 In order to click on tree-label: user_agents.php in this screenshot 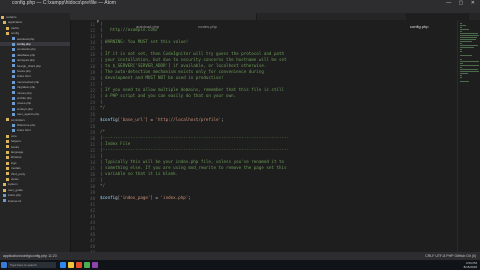, I will do `click(28, 114)`.